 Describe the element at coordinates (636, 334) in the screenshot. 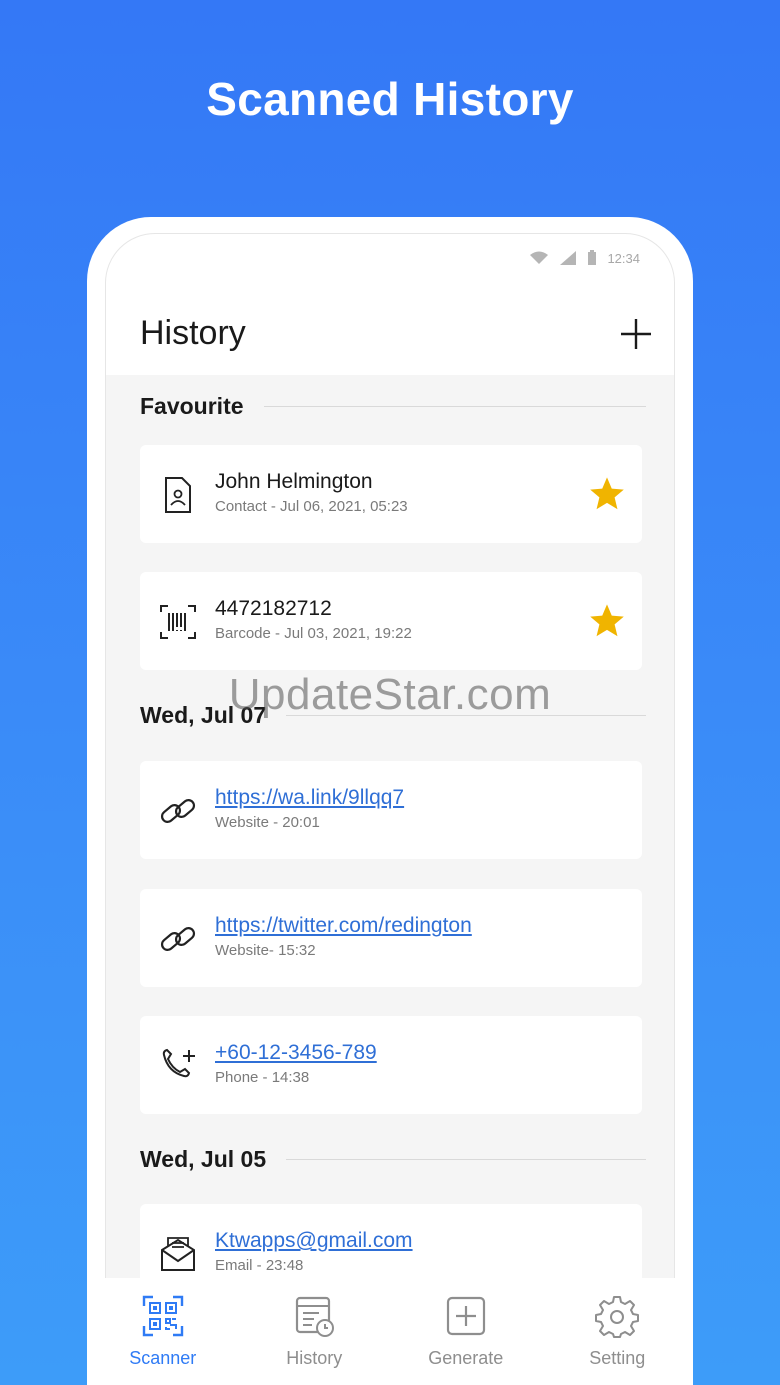

I see `add-button` at that location.